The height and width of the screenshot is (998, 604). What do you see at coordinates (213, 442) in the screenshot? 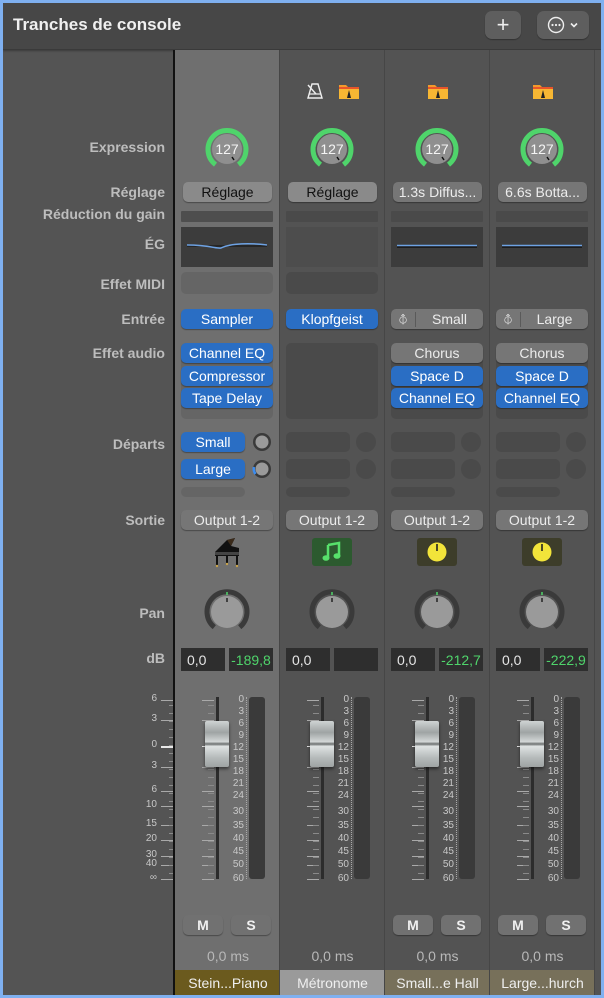
I see `send-button: Small` at bounding box center [213, 442].